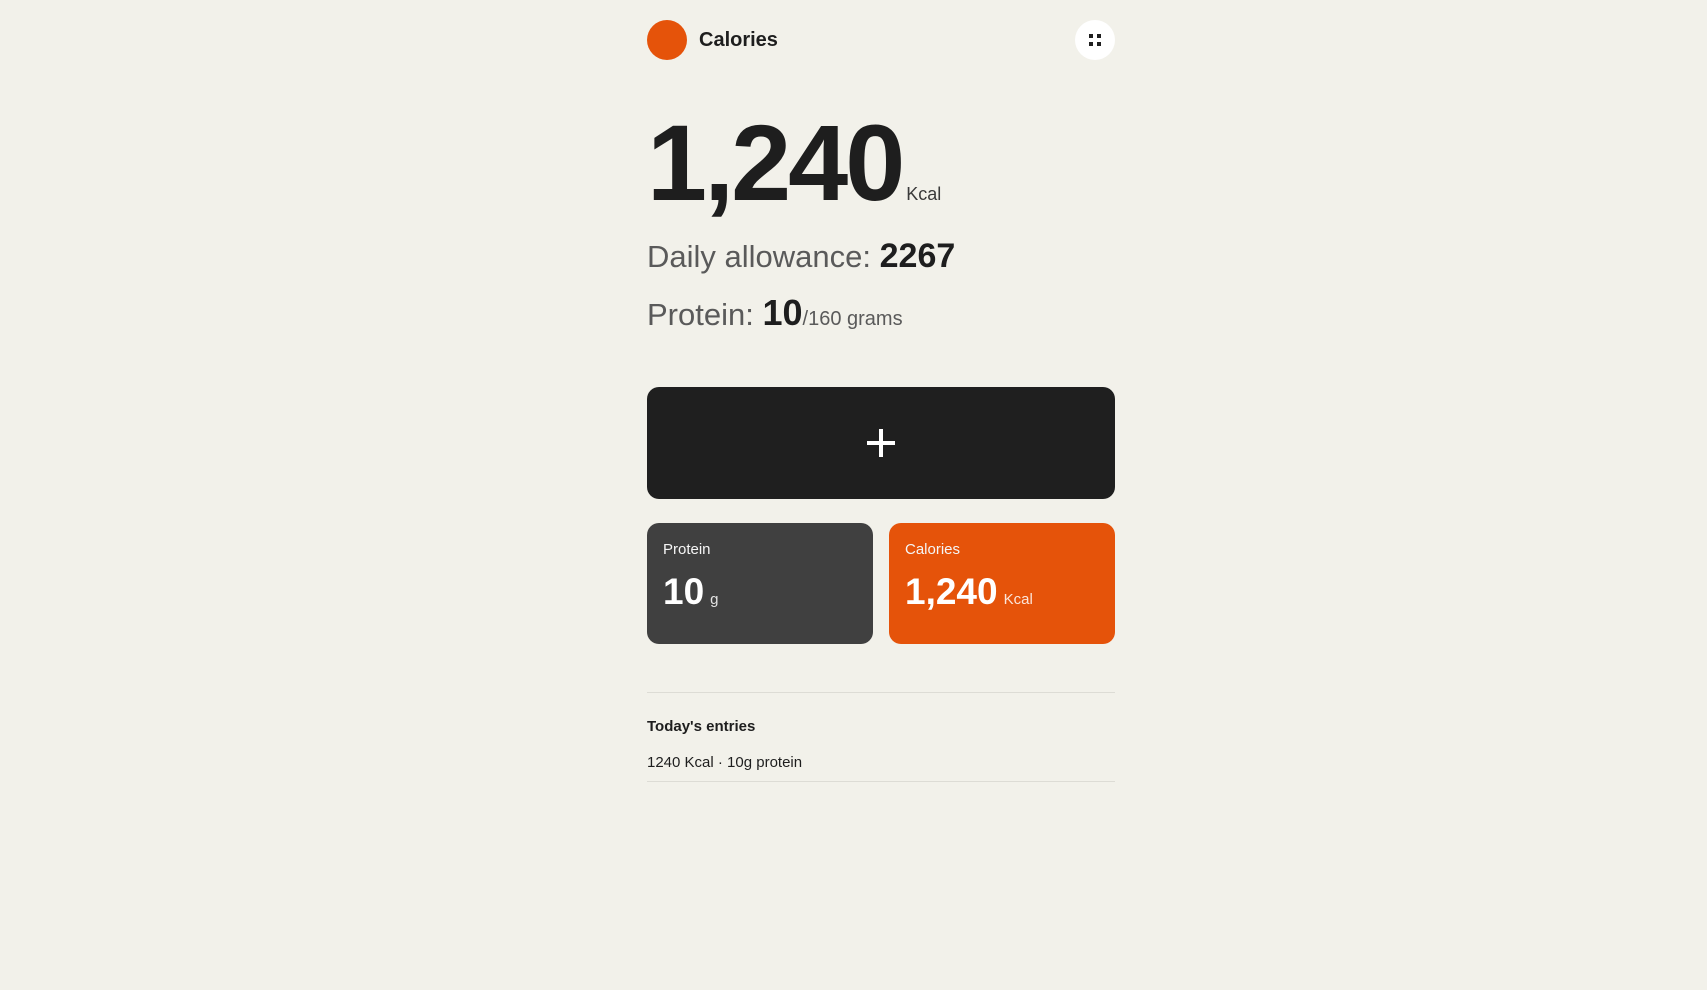 The image size is (1707, 990). I want to click on total-calories-value: 1,240, so click(776, 162).